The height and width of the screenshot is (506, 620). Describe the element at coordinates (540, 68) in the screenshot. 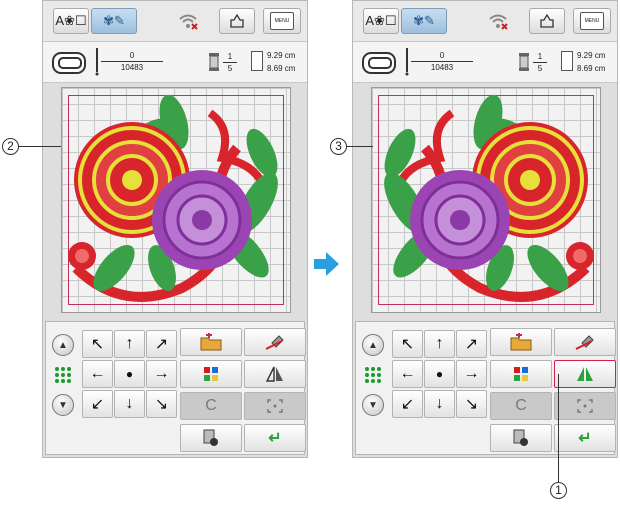

I see `color-total: 5` at that location.